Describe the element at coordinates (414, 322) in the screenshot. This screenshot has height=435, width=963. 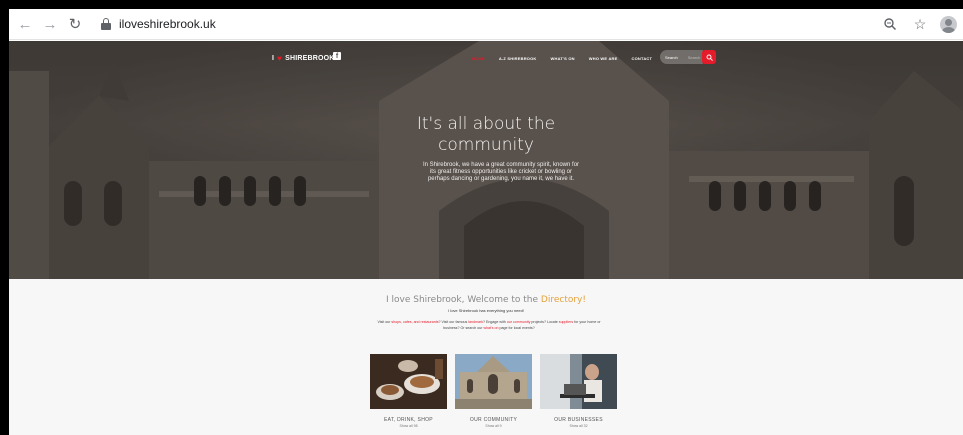
I see `link-shops: shops, cafes, and restaurants` at that location.